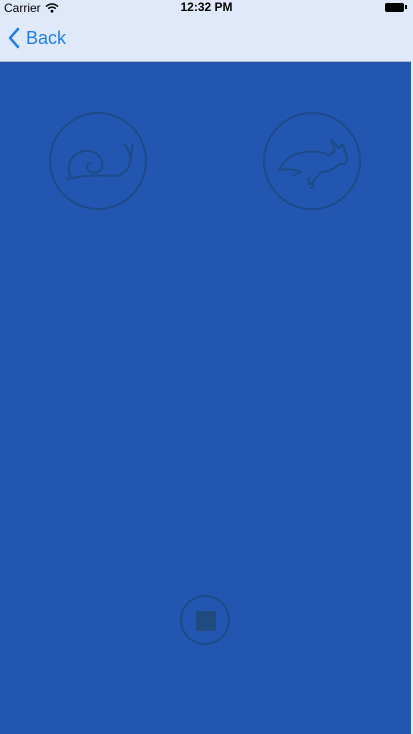 The height and width of the screenshot is (734, 413). What do you see at coordinates (396, 7) in the screenshot?
I see `battery-icon` at bounding box center [396, 7].